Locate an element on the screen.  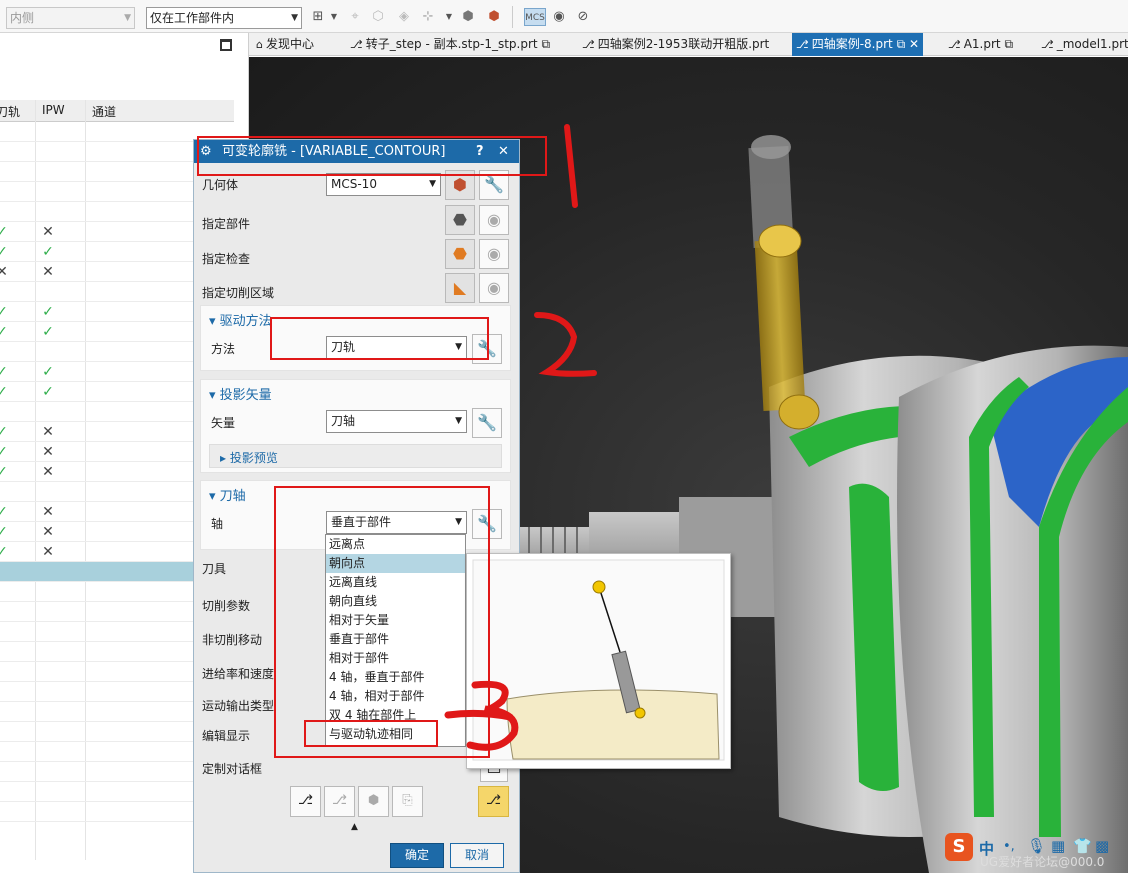
tab-model1: ⎇ _model1.prt is located at coordinates (1084, 44).